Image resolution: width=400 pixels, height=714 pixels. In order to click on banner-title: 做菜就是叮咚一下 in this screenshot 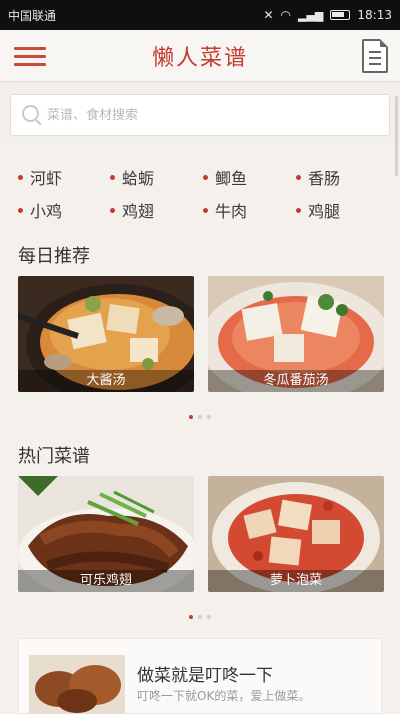, I will do `click(205, 676)`.